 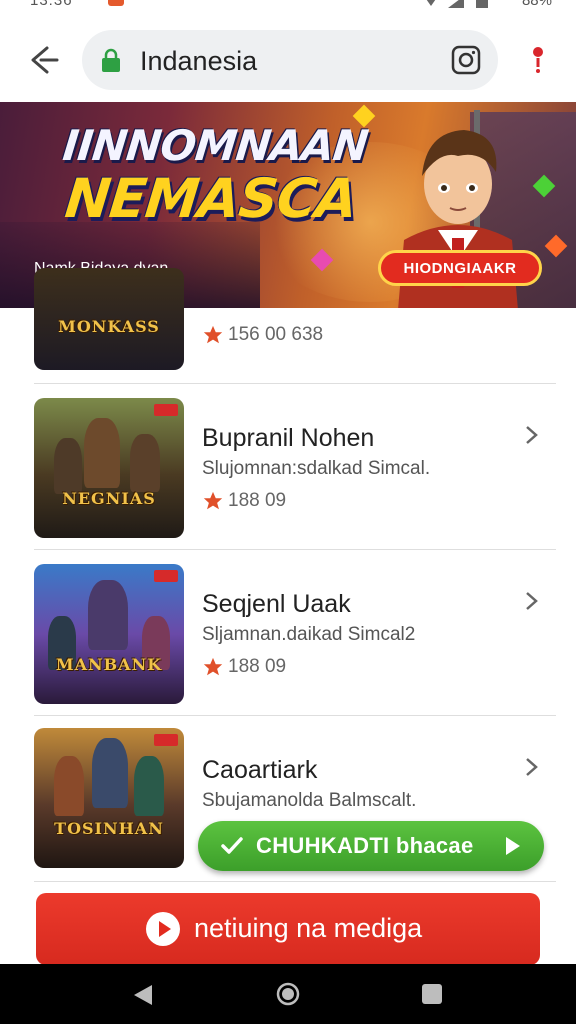 What do you see at coordinates (309, 800) in the screenshot?
I see `list-item-subtitle: Sbujamanolda Balmscalt.` at bounding box center [309, 800].